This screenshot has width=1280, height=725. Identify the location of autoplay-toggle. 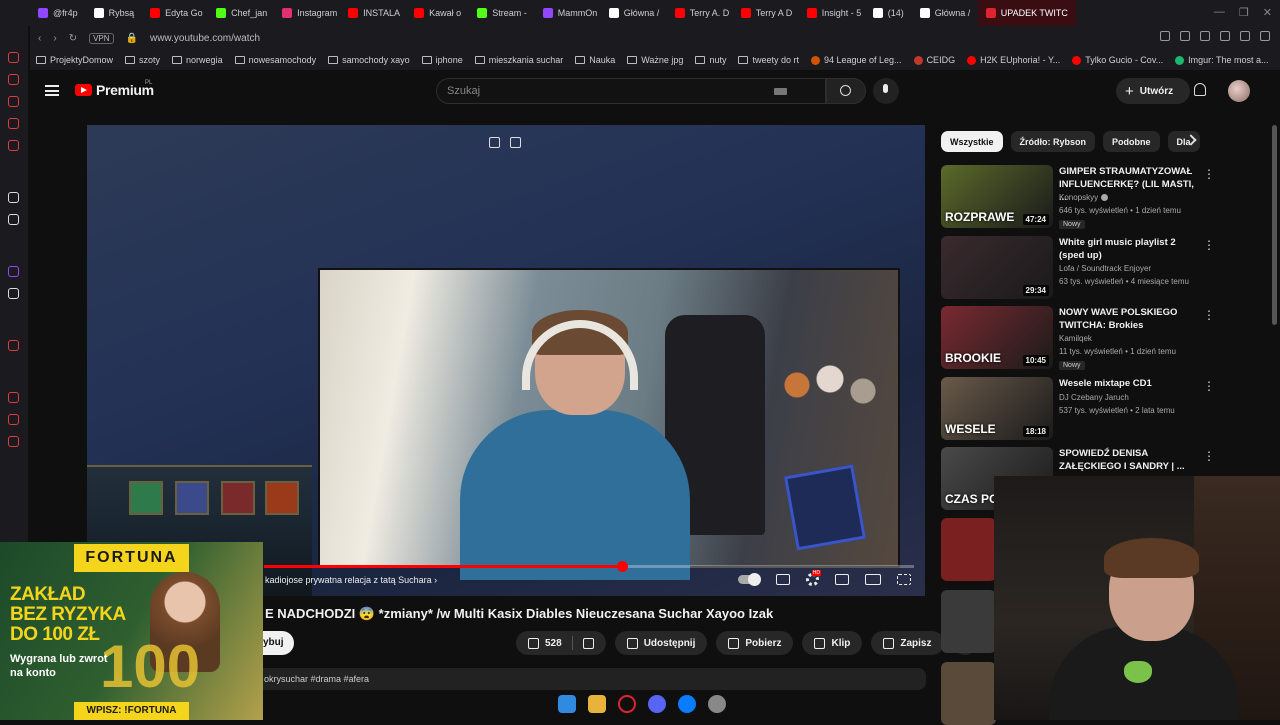
(749, 579).